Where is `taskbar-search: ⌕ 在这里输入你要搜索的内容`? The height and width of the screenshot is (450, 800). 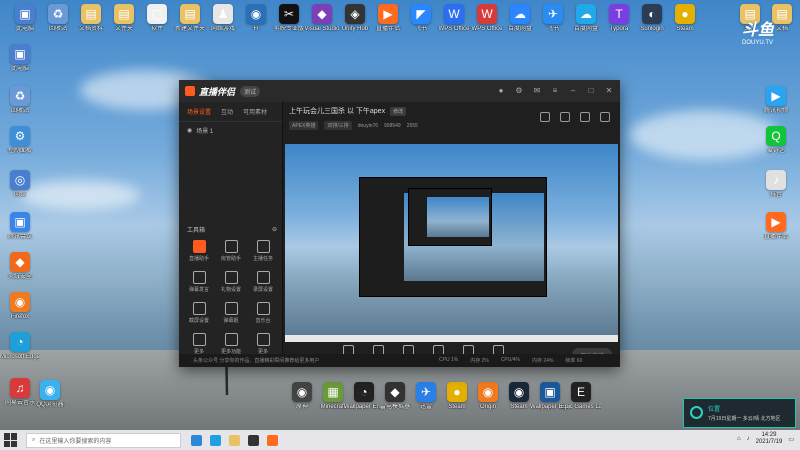
taskbar-search: ⌕ 在这里输入你要搜索的内容 is located at coordinates (103, 440).